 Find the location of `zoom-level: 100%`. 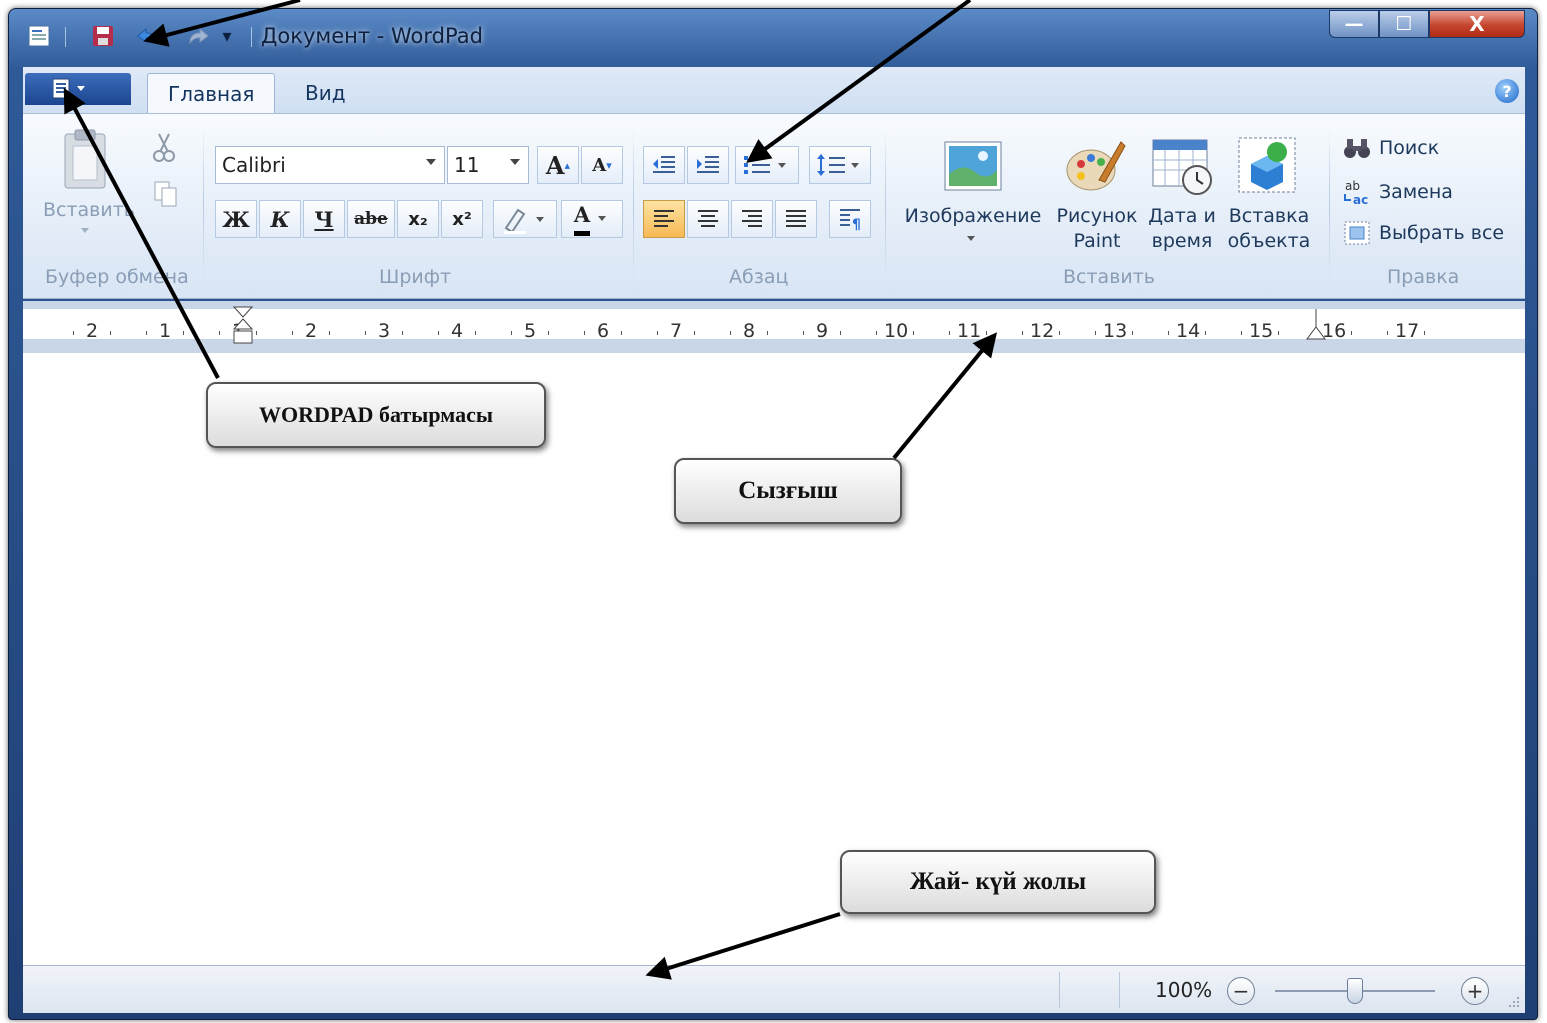

zoom-level: 100% is located at coordinates (1183, 990).